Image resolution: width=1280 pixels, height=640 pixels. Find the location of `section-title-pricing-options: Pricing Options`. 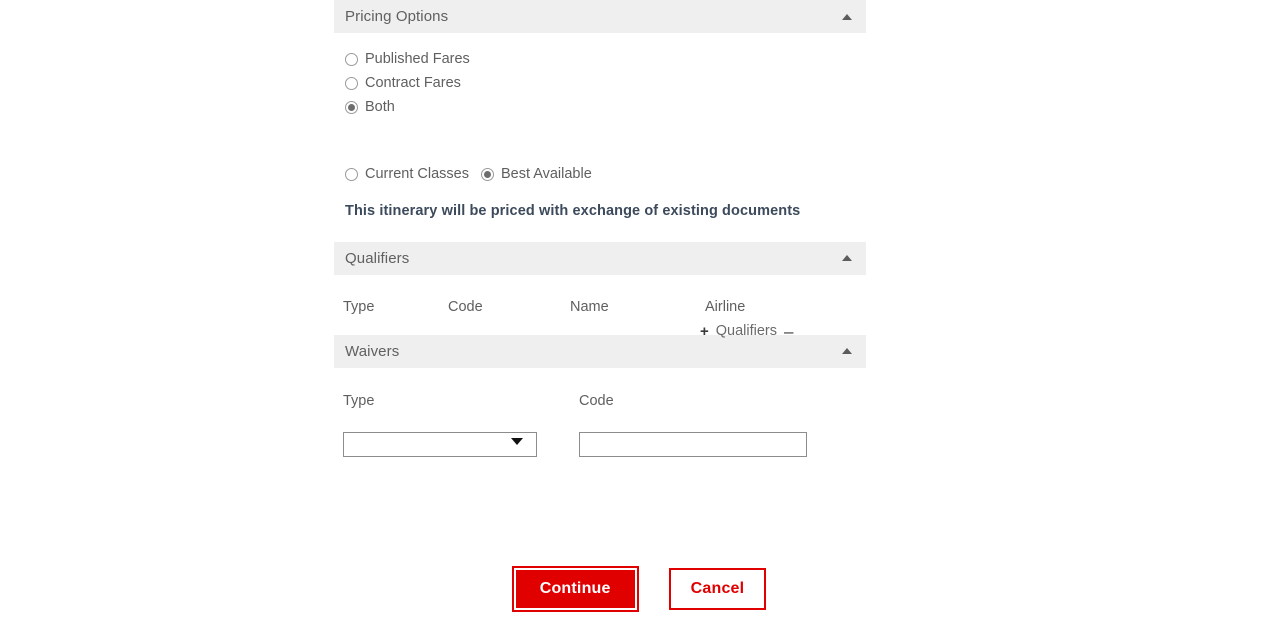

section-title-pricing-options: Pricing Options is located at coordinates (397, 16).